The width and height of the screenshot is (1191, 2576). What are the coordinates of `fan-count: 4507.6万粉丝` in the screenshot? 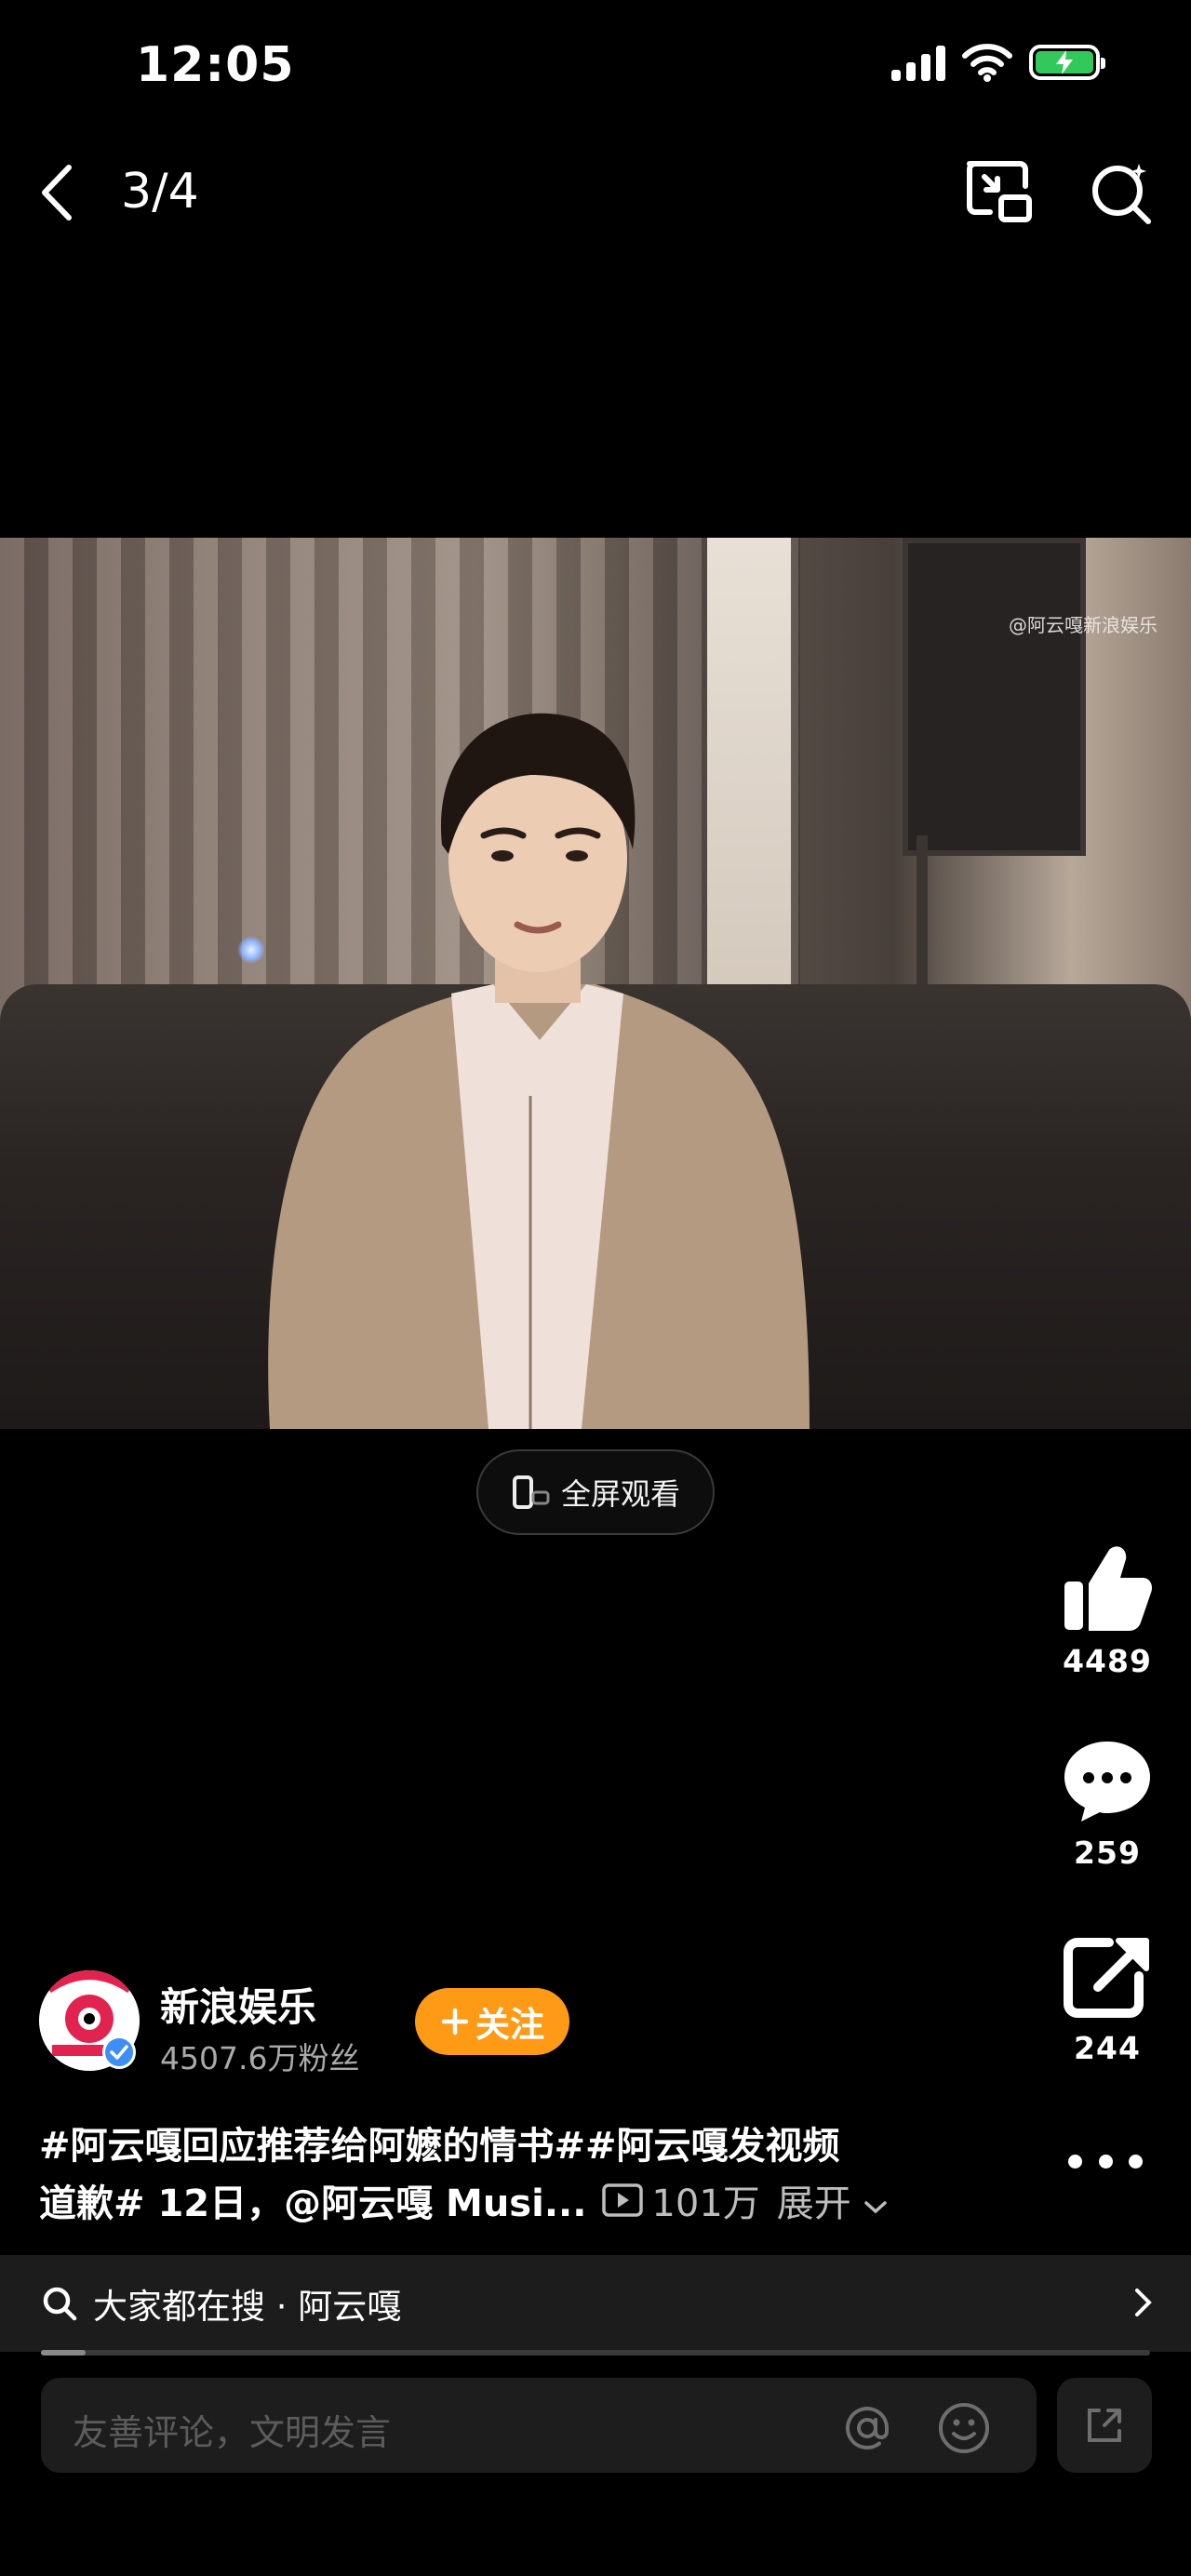 It's located at (260, 2058).